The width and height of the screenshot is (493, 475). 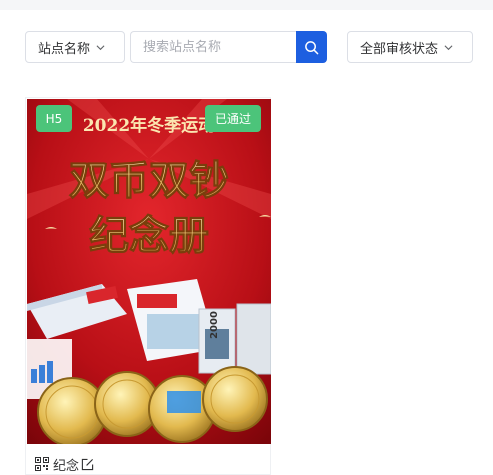 I want to click on banknote-2000: 2000, so click(x=217, y=341).